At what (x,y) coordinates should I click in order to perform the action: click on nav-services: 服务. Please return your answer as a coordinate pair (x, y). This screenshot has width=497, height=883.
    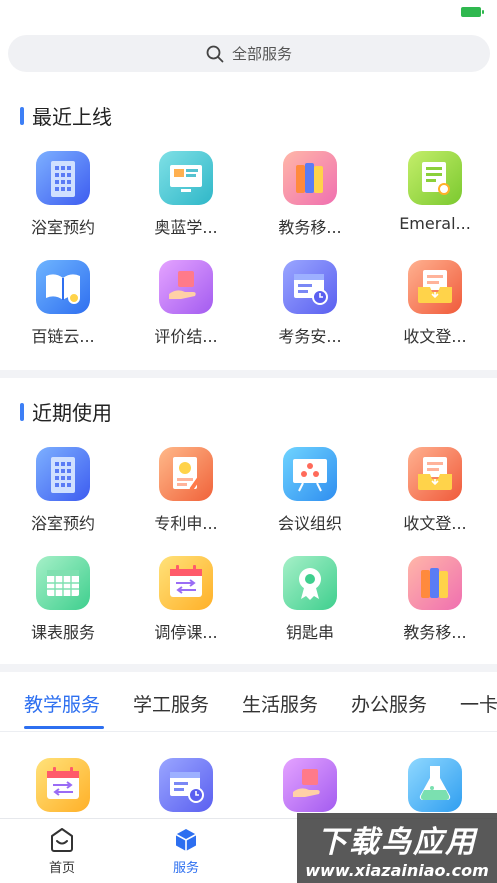
    Looking at the image, I should click on (186, 851).